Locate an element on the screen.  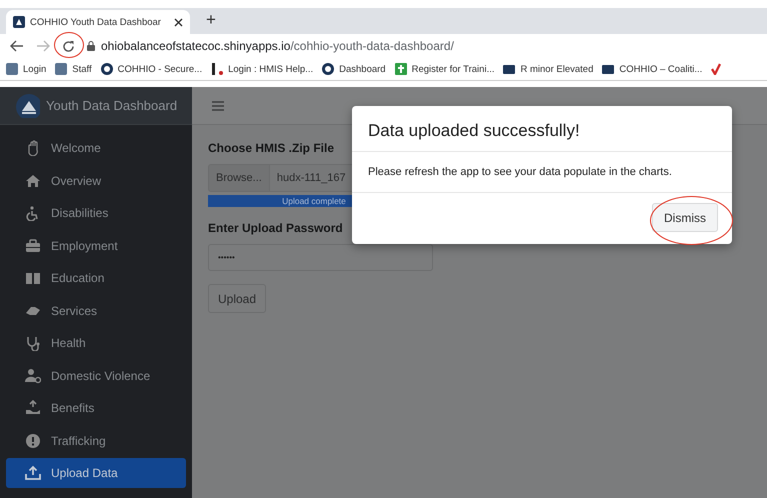
sidebar-item: Trafficking is located at coordinates (96, 440).